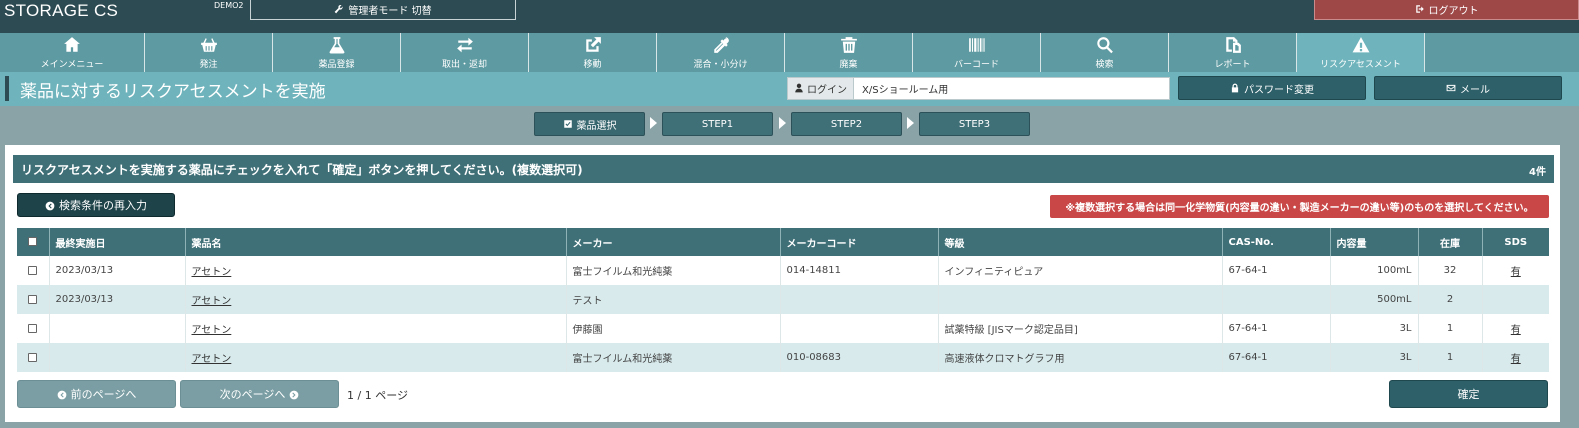 Image resolution: width=1579 pixels, height=428 pixels. What do you see at coordinates (1080, 328) in the screenshot?
I see `cell-grade: 試薬特級 [JISマーク認定品目]` at bounding box center [1080, 328].